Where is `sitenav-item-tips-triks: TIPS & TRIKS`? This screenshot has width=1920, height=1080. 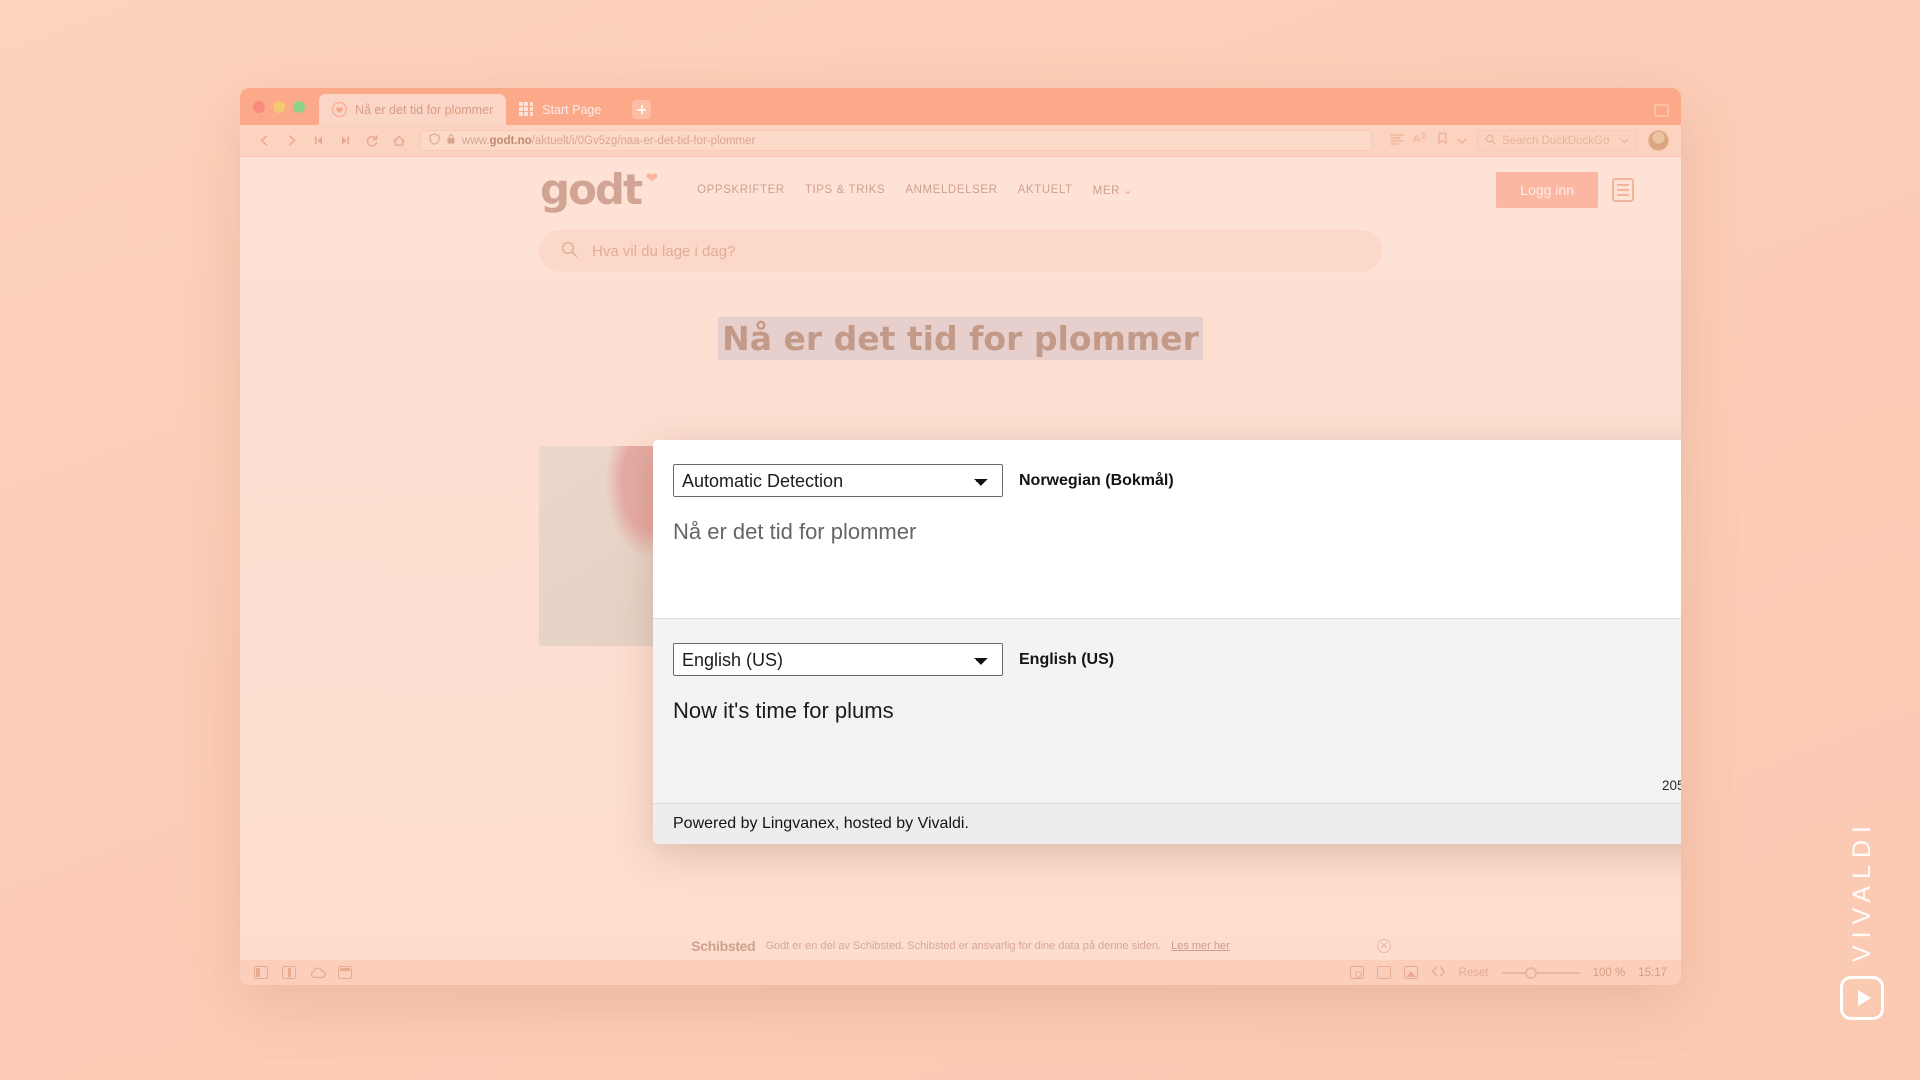 sitenav-item-tips-triks: TIPS & TRIKS is located at coordinates (845, 190).